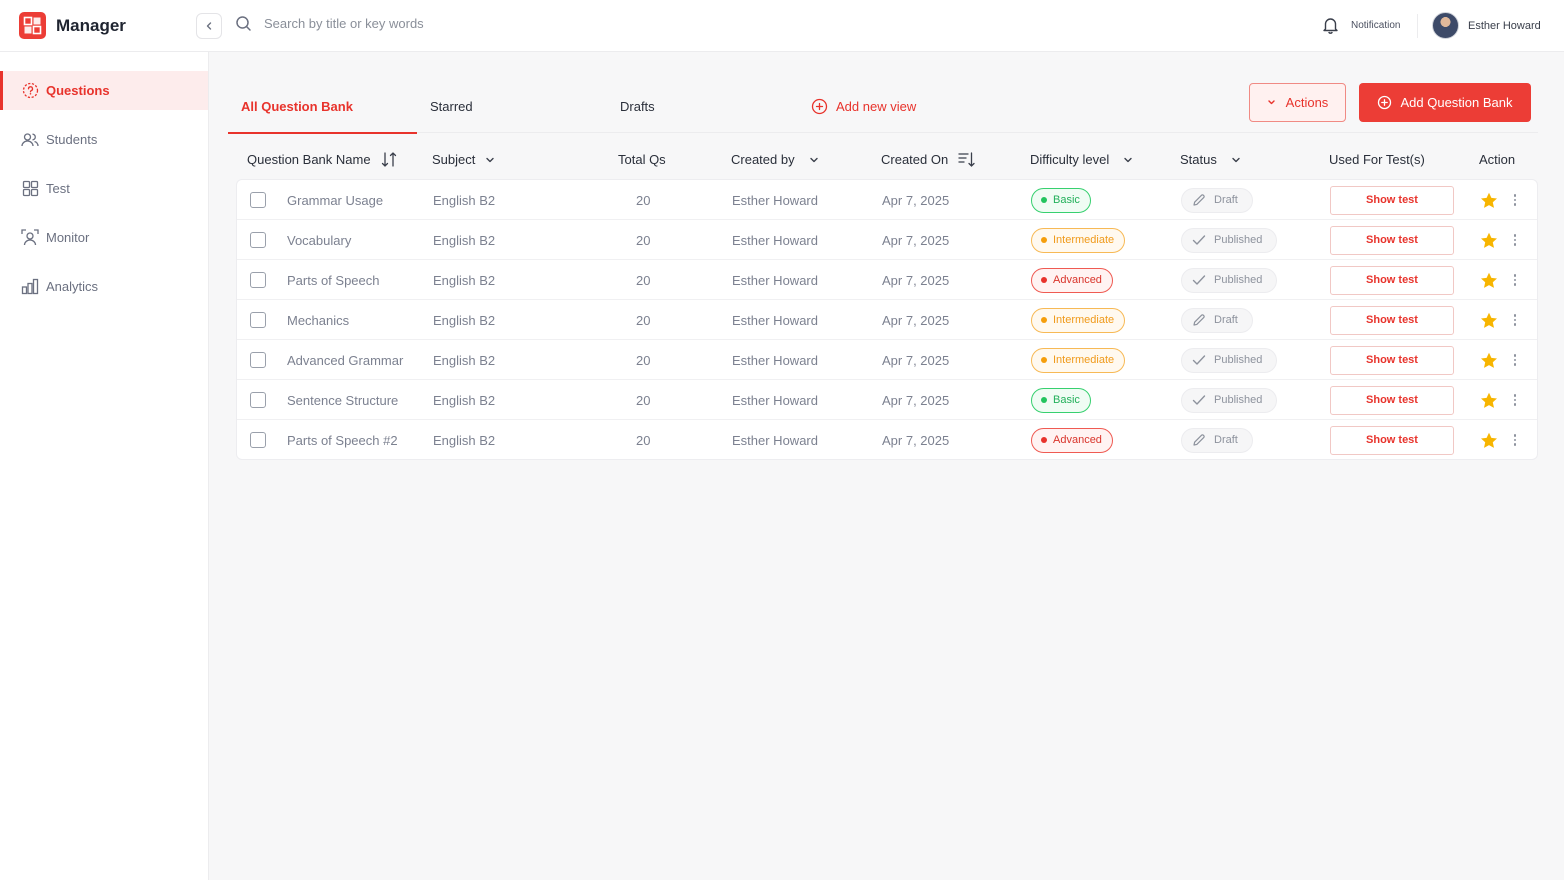 The width and height of the screenshot is (1564, 880). Describe the element at coordinates (915, 159) in the screenshot. I see `column-label: Created On` at that location.